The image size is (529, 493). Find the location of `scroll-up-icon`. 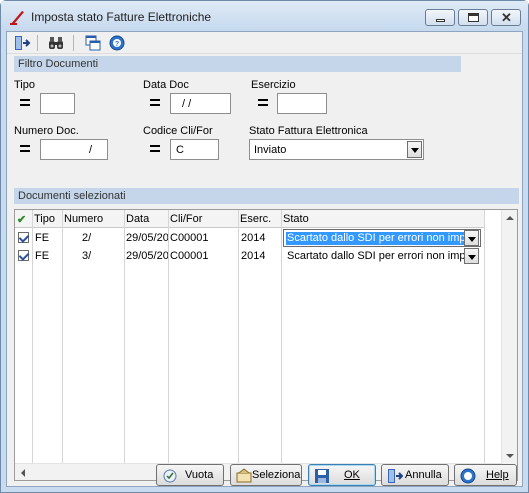

scroll-up-icon is located at coordinates (510, 218).